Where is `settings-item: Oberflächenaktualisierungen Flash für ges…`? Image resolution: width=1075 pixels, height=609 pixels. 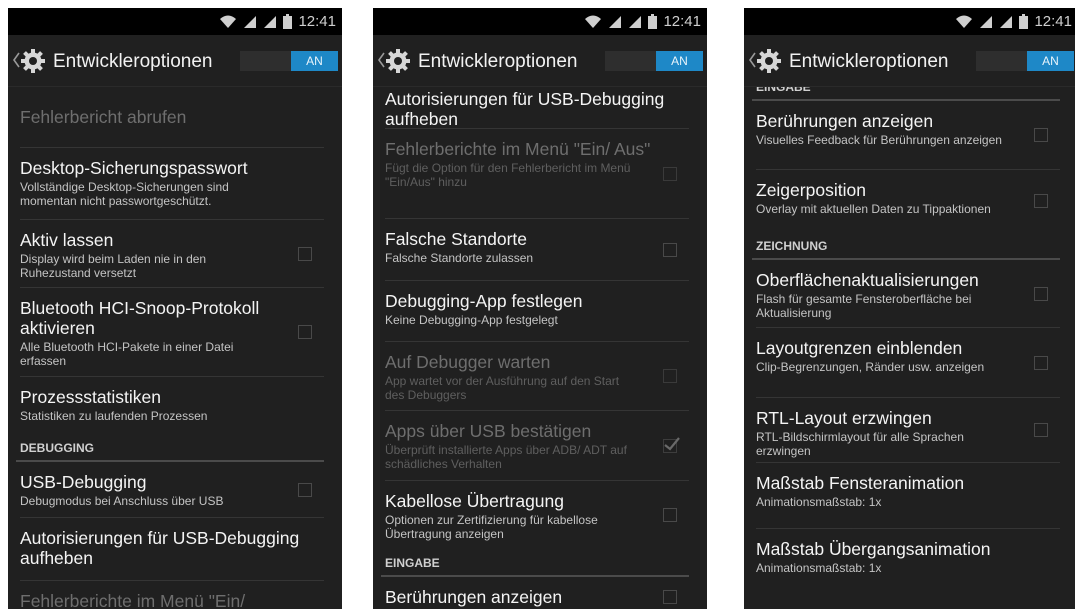
settings-item: Oberflächenaktualisierungen Flash für ges… is located at coordinates (909, 293).